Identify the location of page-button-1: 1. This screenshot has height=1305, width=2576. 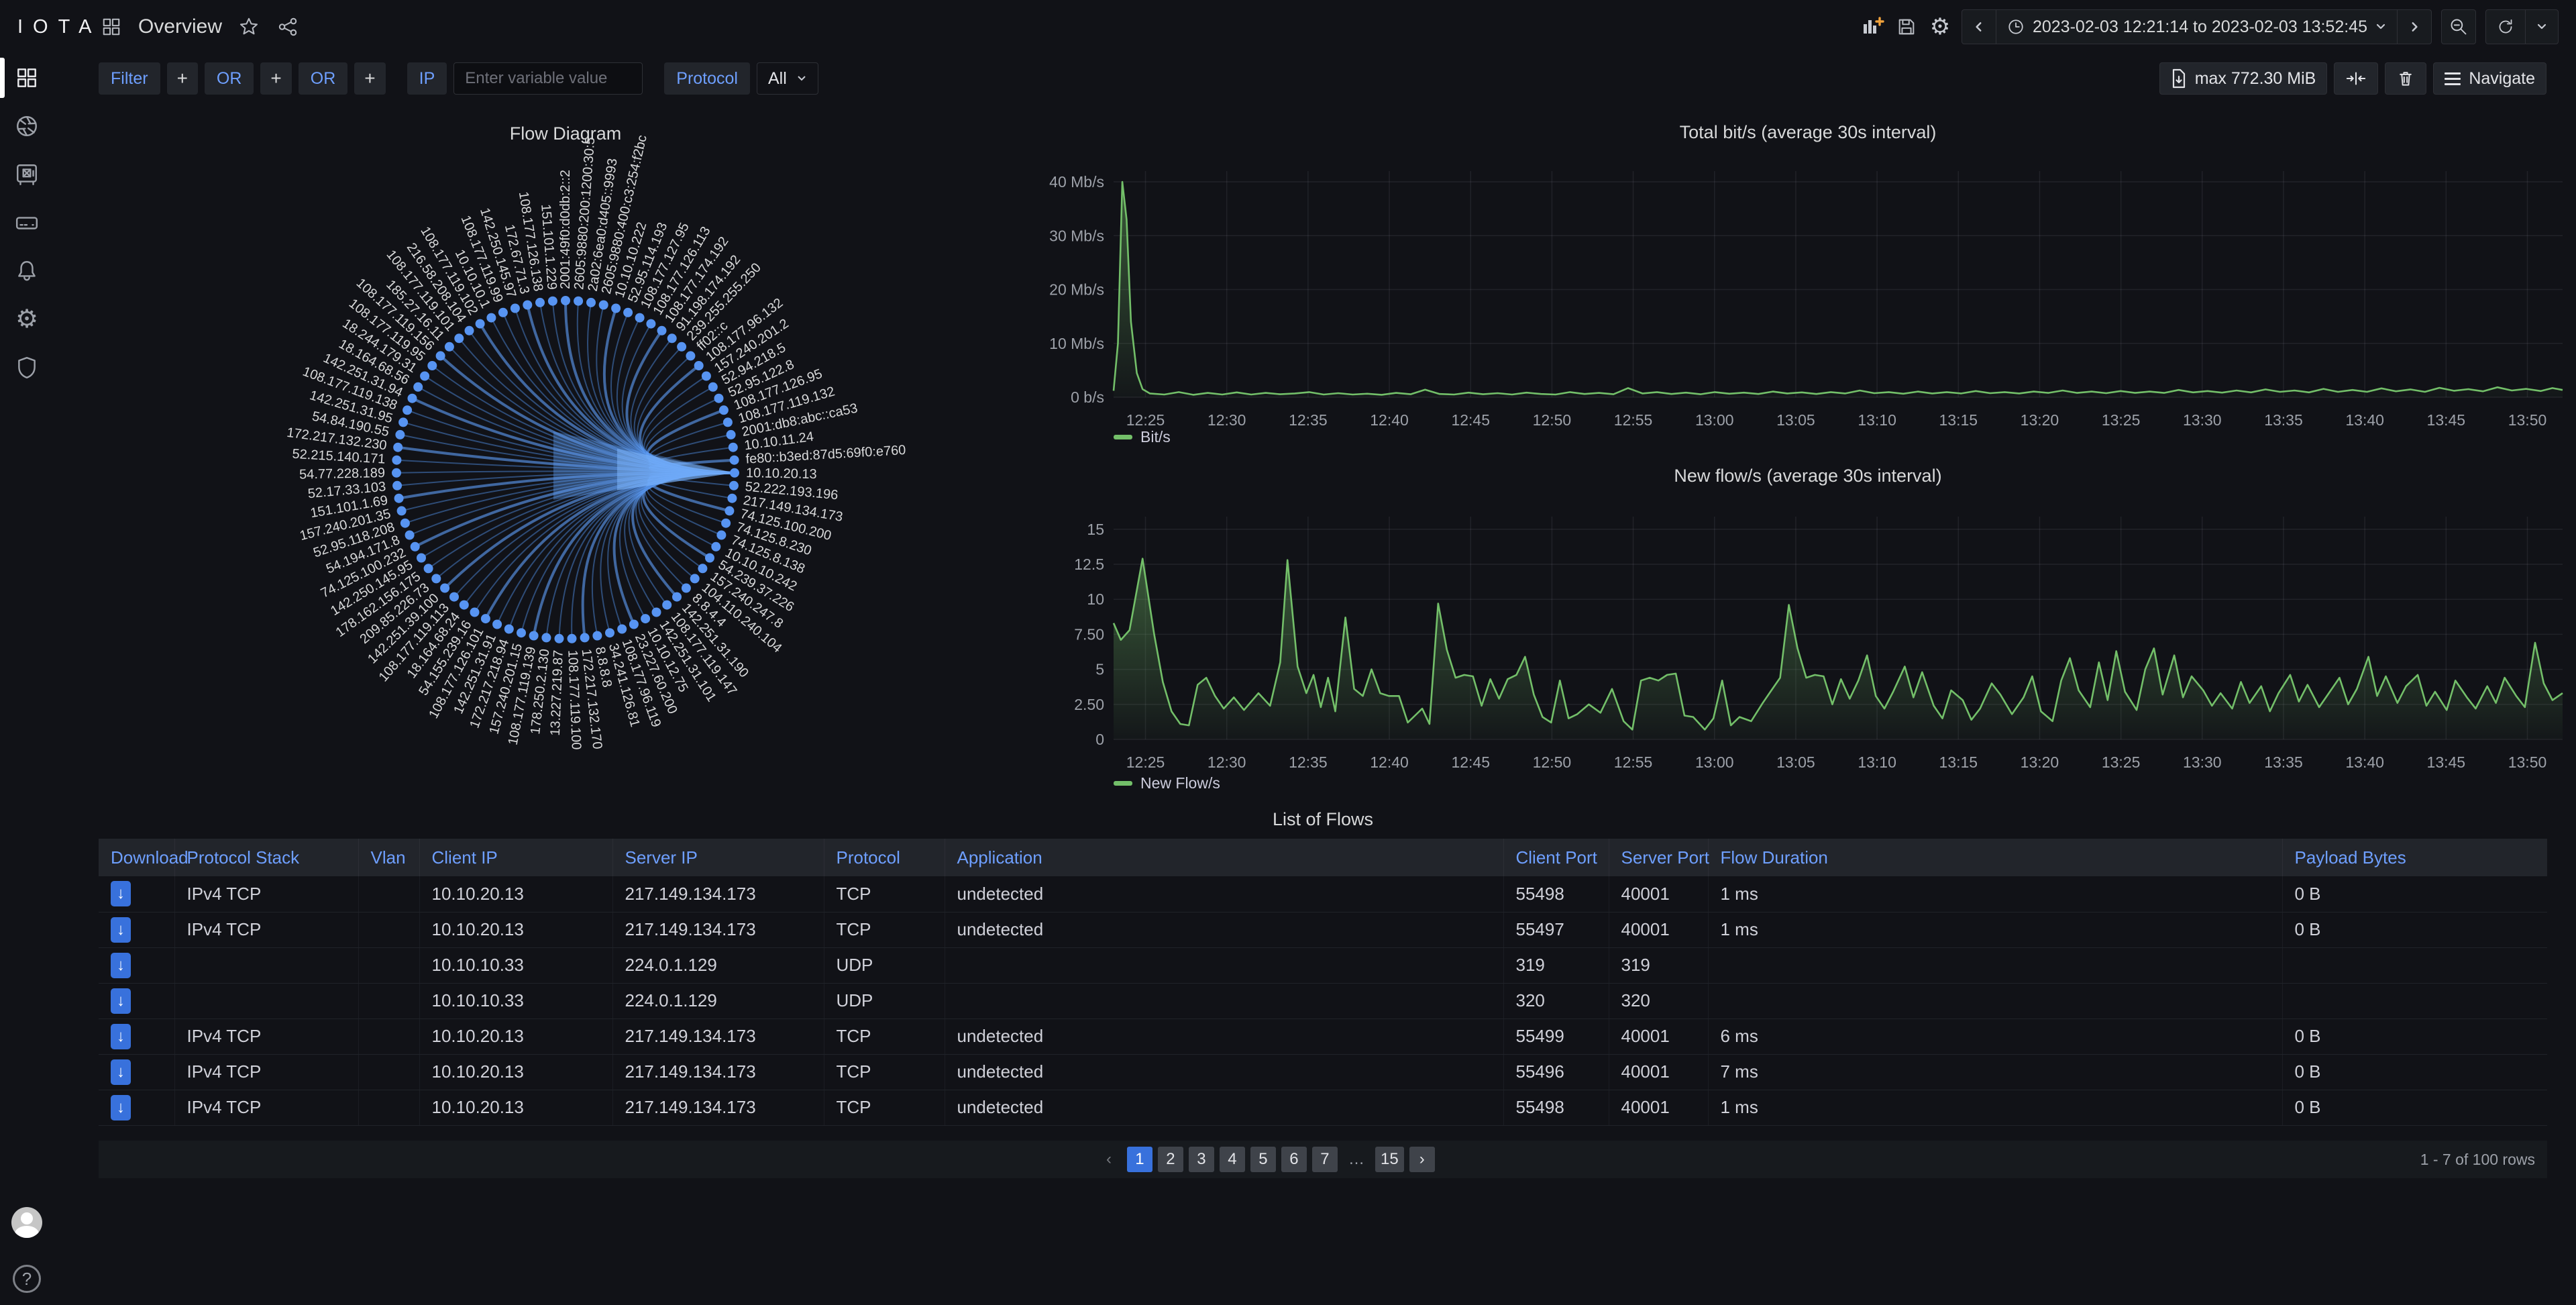
(1139, 1159).